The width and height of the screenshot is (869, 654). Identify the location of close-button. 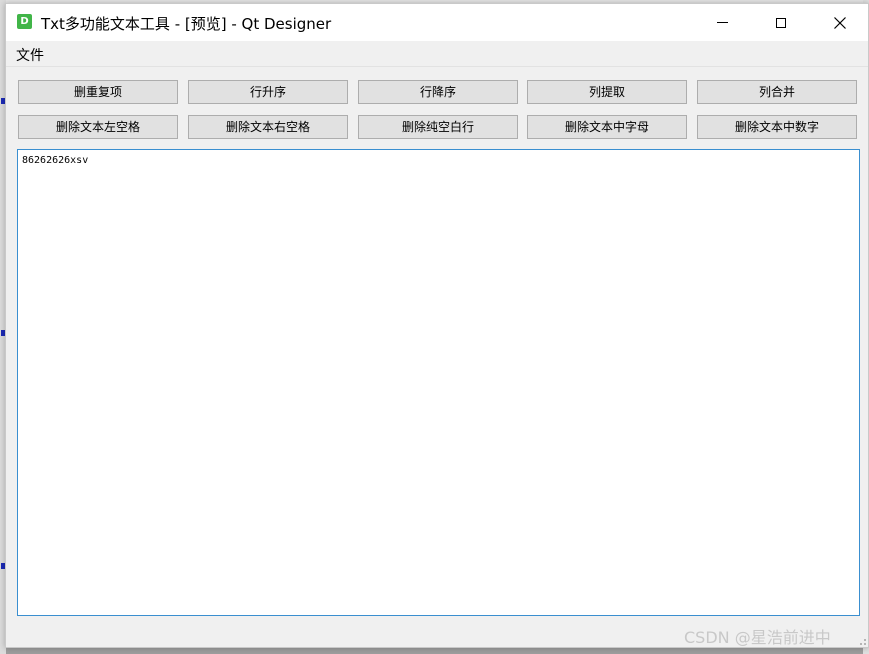
(840, 22).